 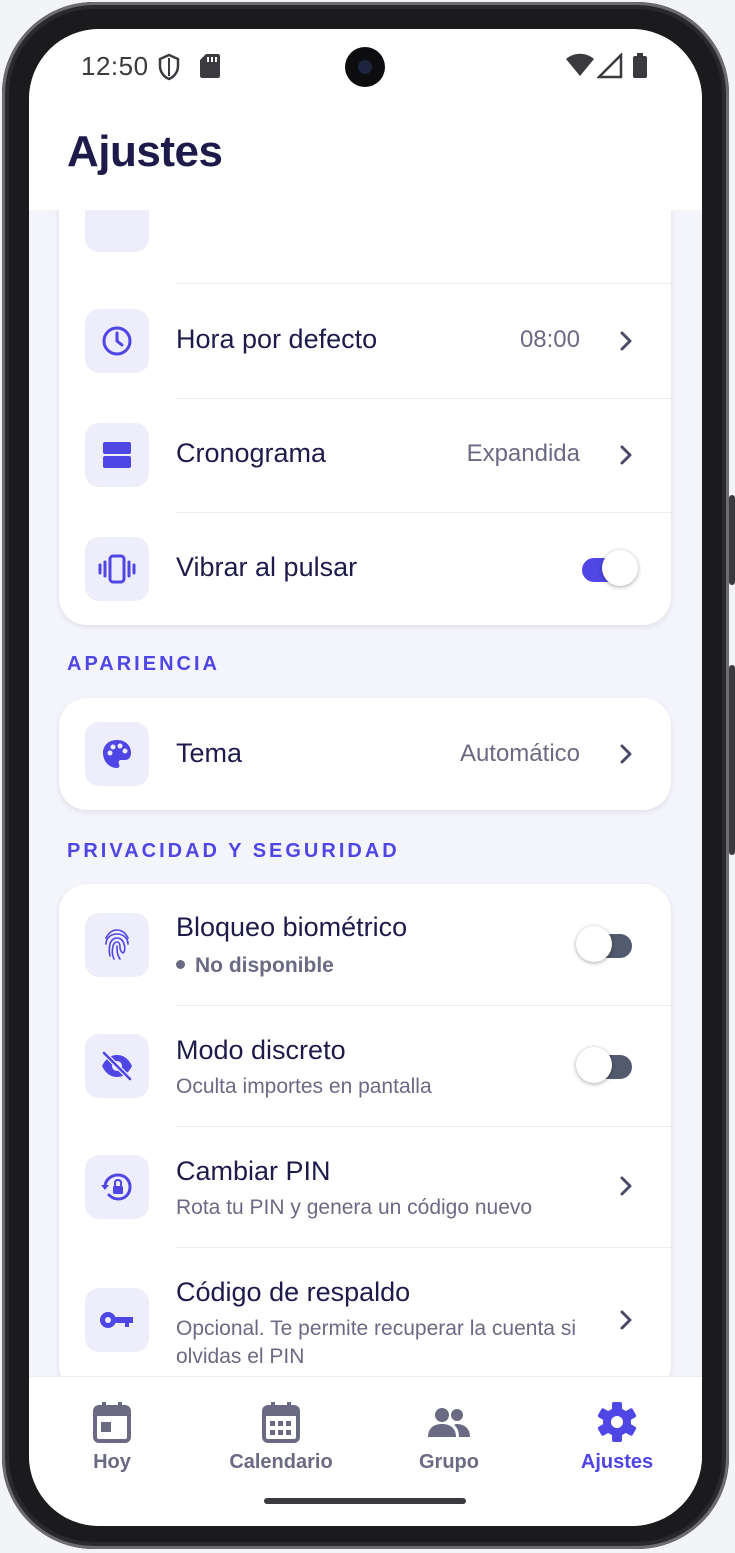 What do you see at coordinates (519, 753) in the screenshot?
I see `row-value: Automático` at bounding box center [519, 753].